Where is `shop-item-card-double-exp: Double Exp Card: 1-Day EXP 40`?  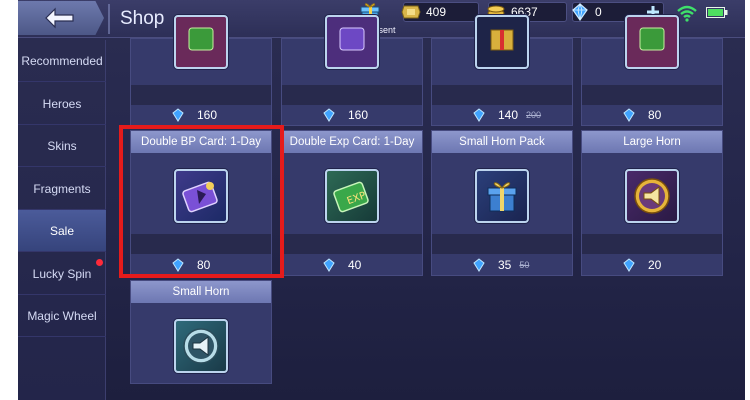
shop-item-card-double-exp: Double Exp Card: 1-Day EXP 40 is located at coordinates (352, 203).